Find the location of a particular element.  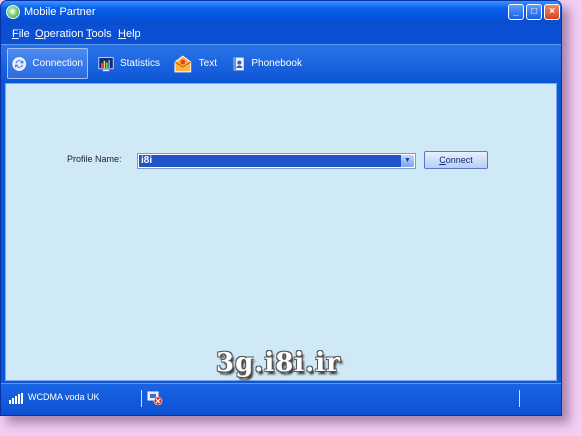

toolbar: Connection Statistics Text Phonebook is located at coordinates (281, 62).